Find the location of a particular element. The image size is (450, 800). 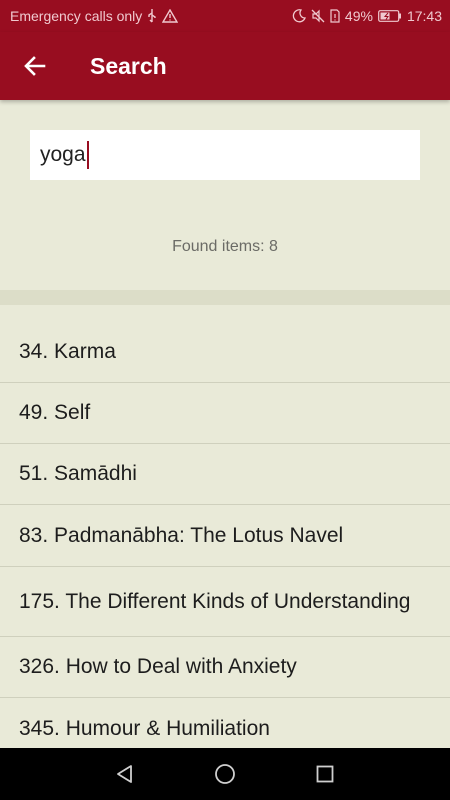

back-button is located at coordinates (35, 66).